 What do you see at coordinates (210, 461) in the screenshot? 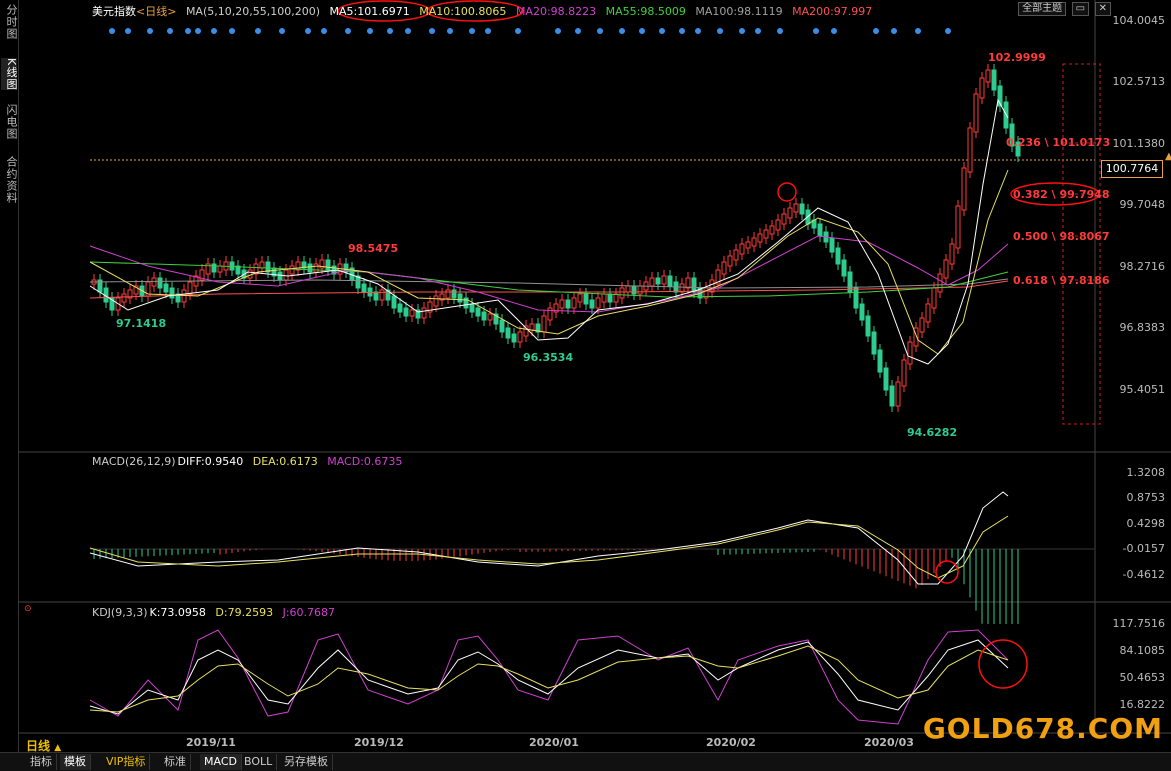
I see `macd-diff: DIFF:0.9540` at bounding box center [210, 461].